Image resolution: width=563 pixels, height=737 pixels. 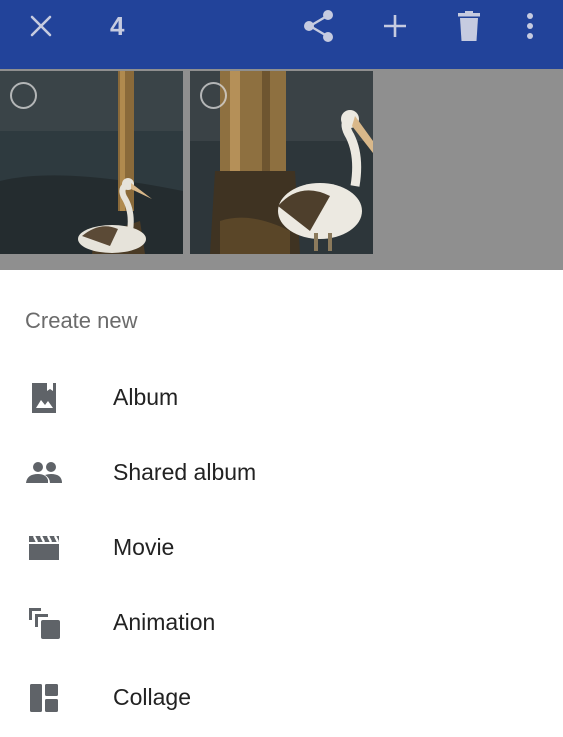 I want to click on add-icon, so click(x=395, y=26).